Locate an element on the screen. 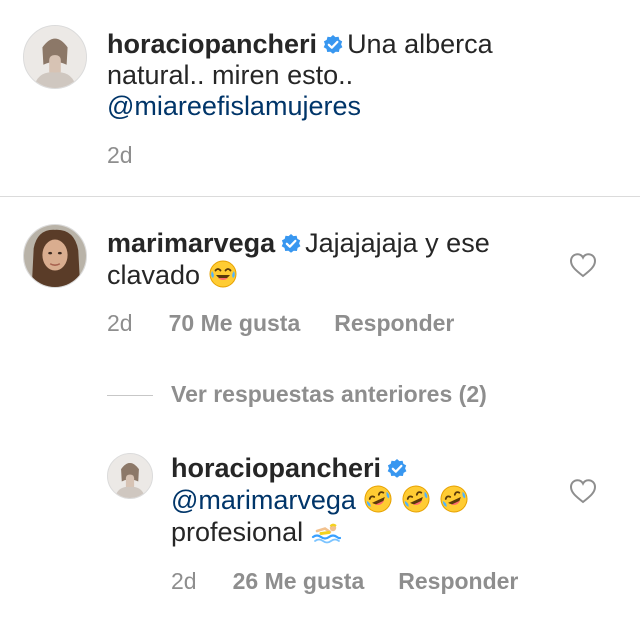  replies-divider-line is located at coordinates (130, 395).